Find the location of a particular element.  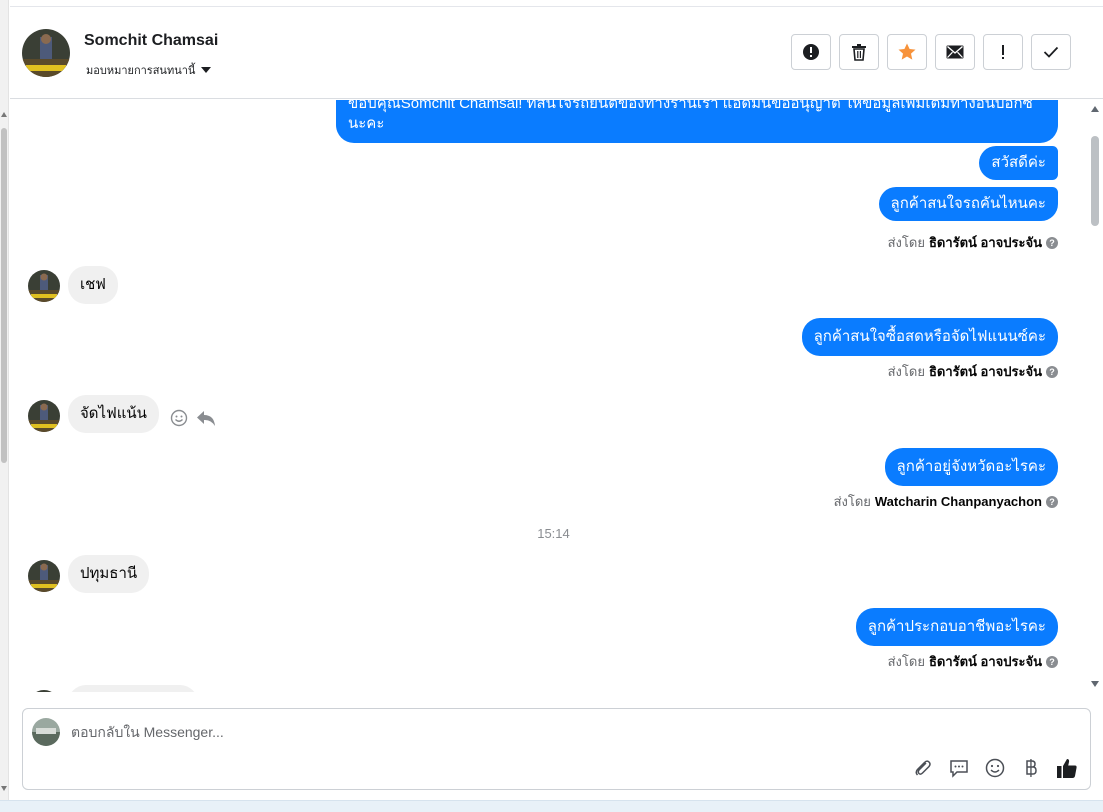

reply-composer is located at coordinates (556, 749).